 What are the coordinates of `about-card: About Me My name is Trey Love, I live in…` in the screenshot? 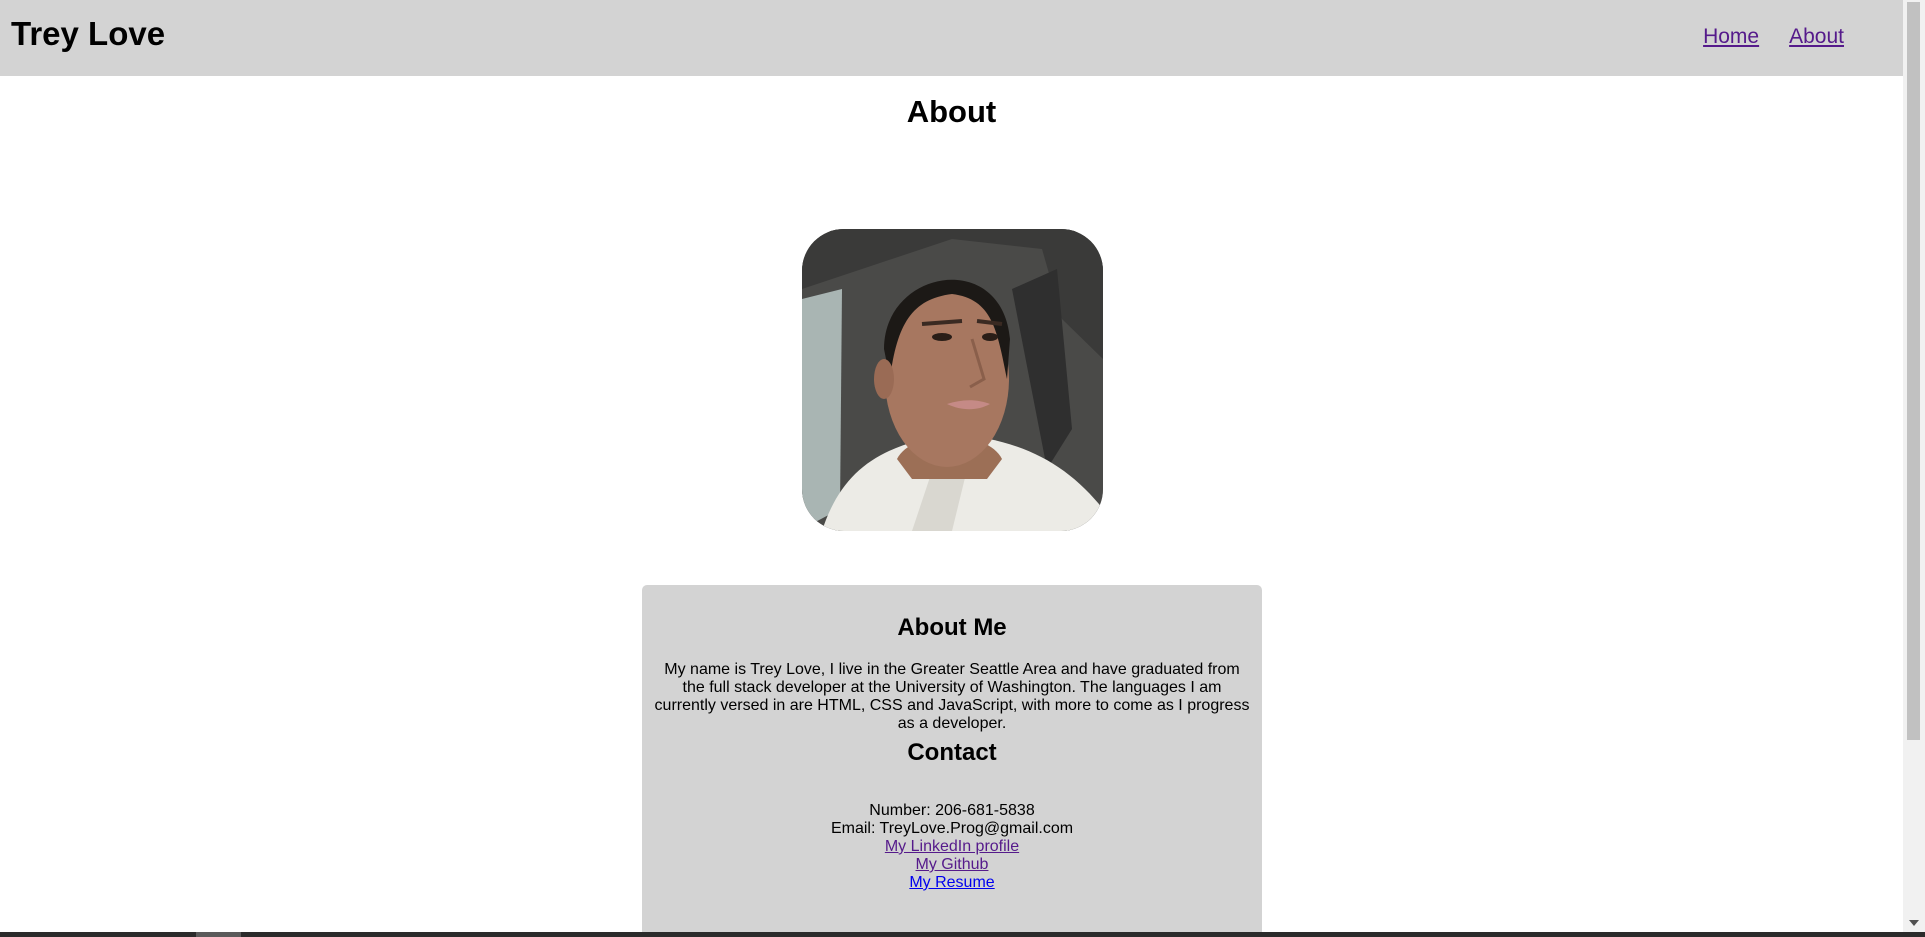 It's located at (952, 758).